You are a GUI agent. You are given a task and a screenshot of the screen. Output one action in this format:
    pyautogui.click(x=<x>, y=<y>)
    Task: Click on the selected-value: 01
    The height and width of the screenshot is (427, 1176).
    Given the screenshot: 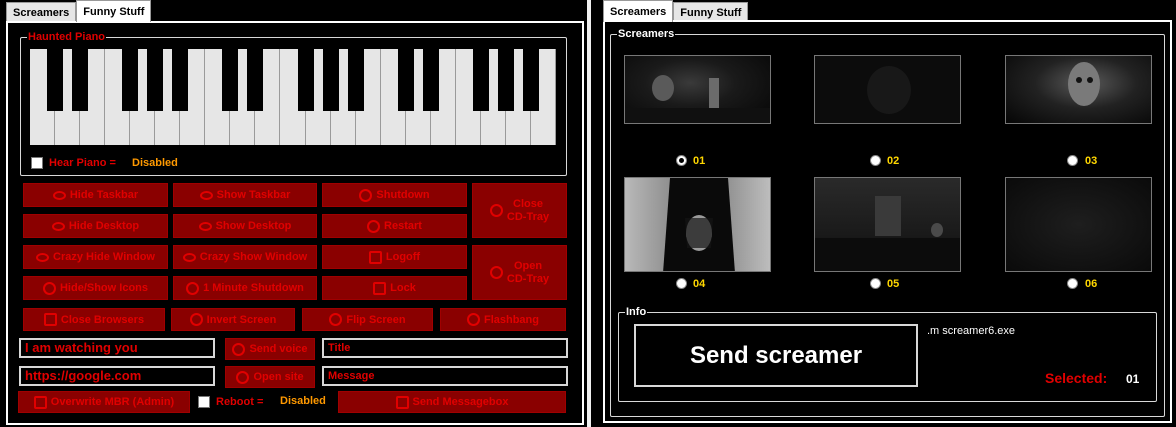 What is the action you would take?
    pyautogui.click(x=1133, y=379)
    